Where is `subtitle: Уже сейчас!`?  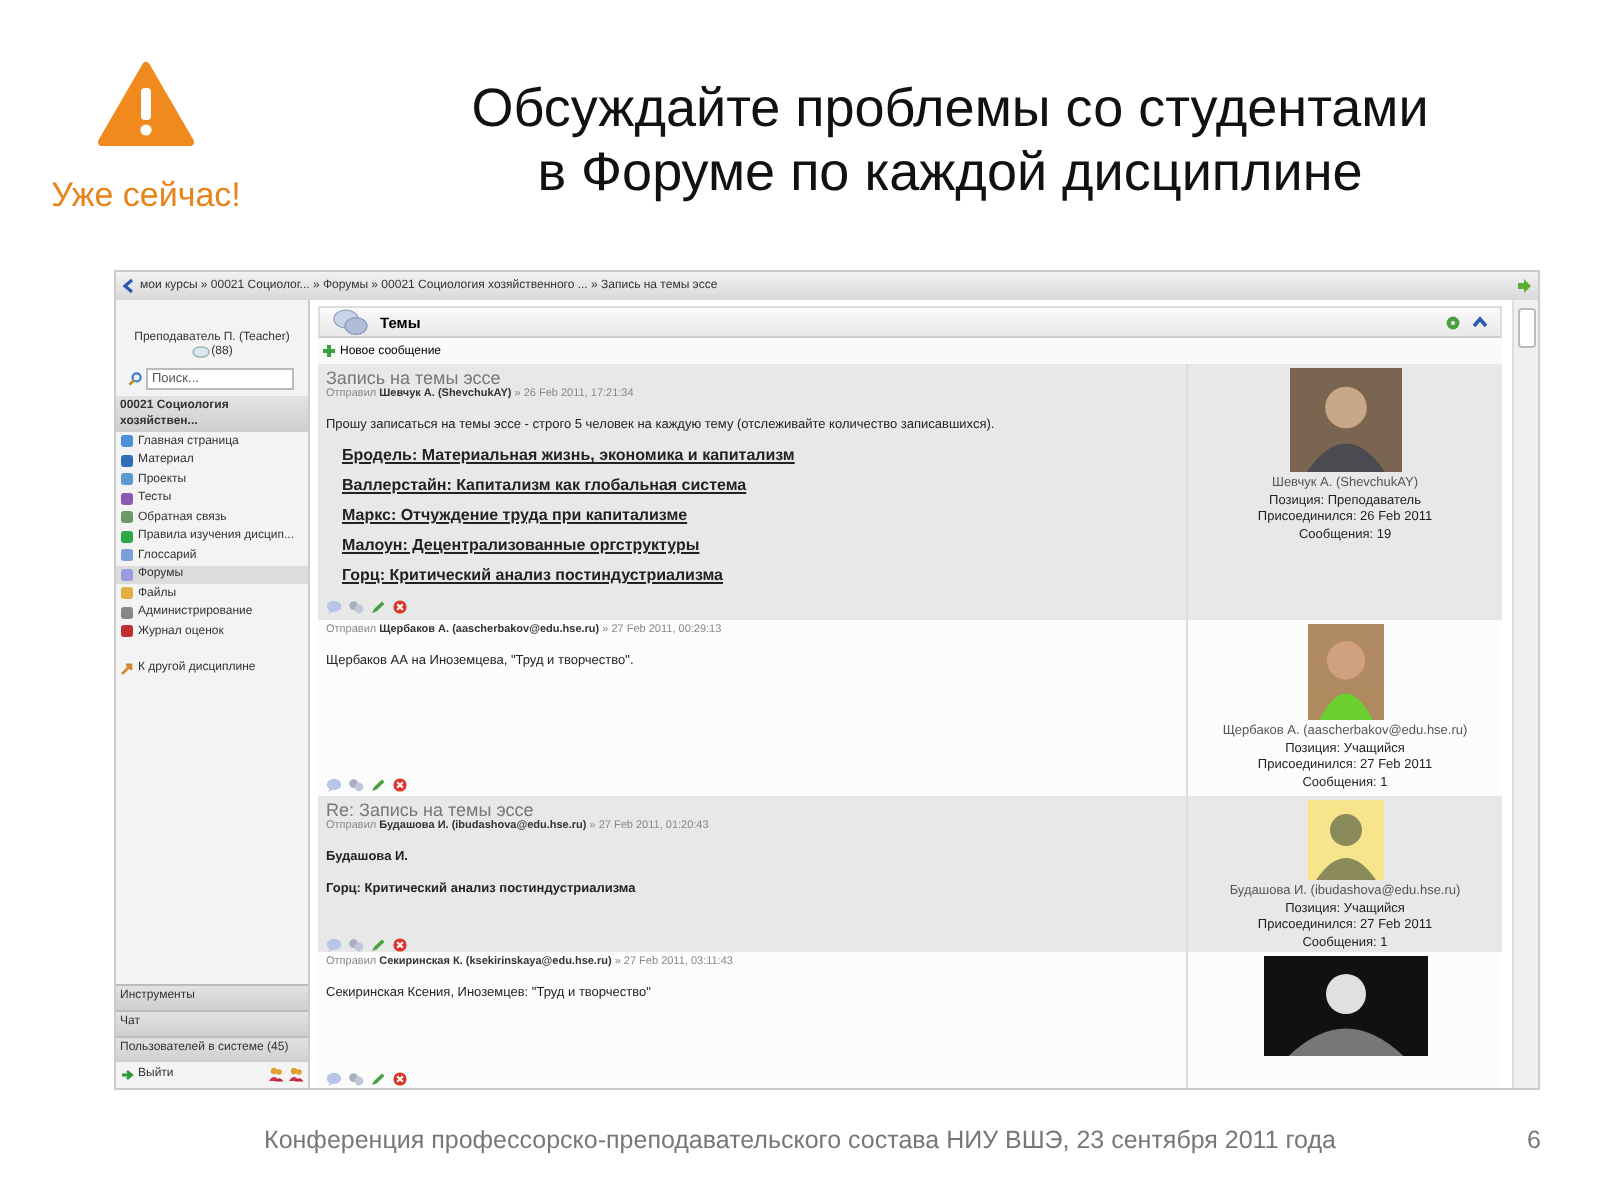
subtitle: Уже сейчас! is located at coordinates (146, 196).